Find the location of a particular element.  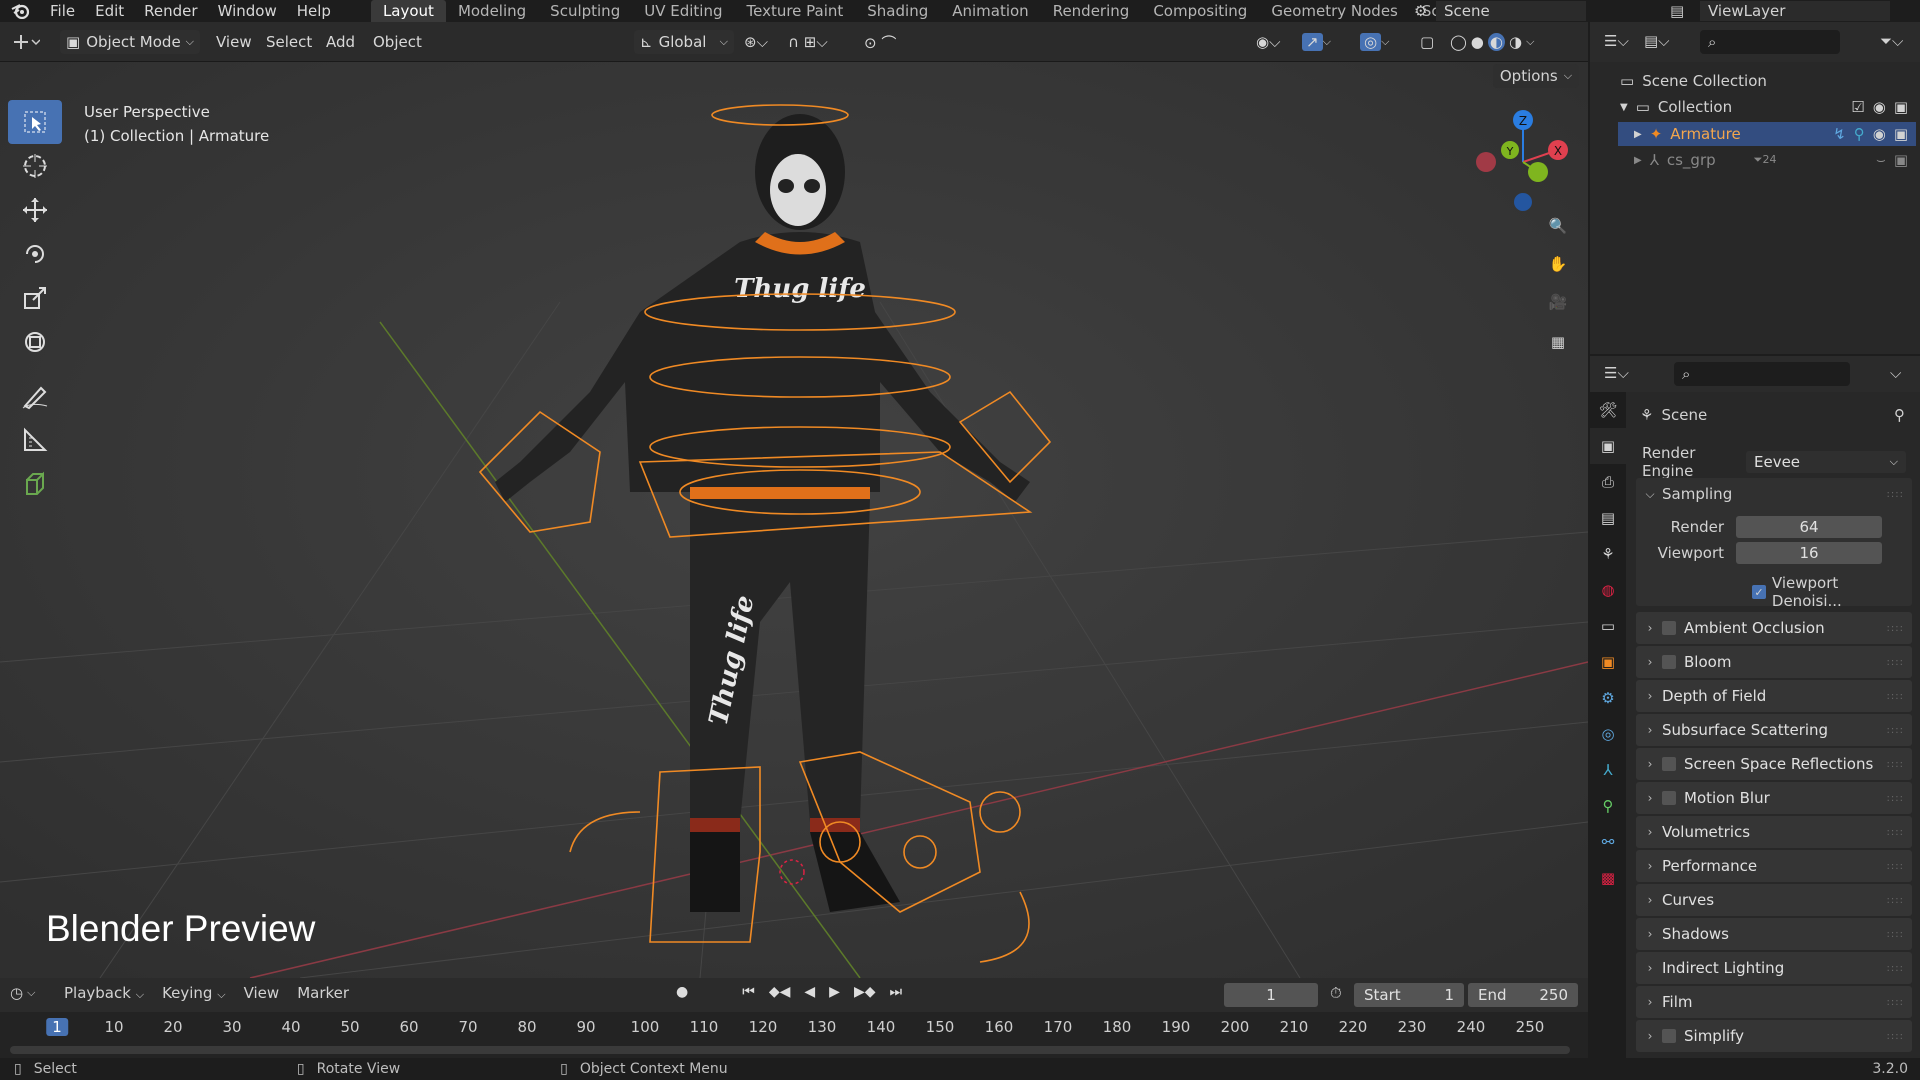

panel-curves: › Curves:::: is located at coordinates (1774, 900).